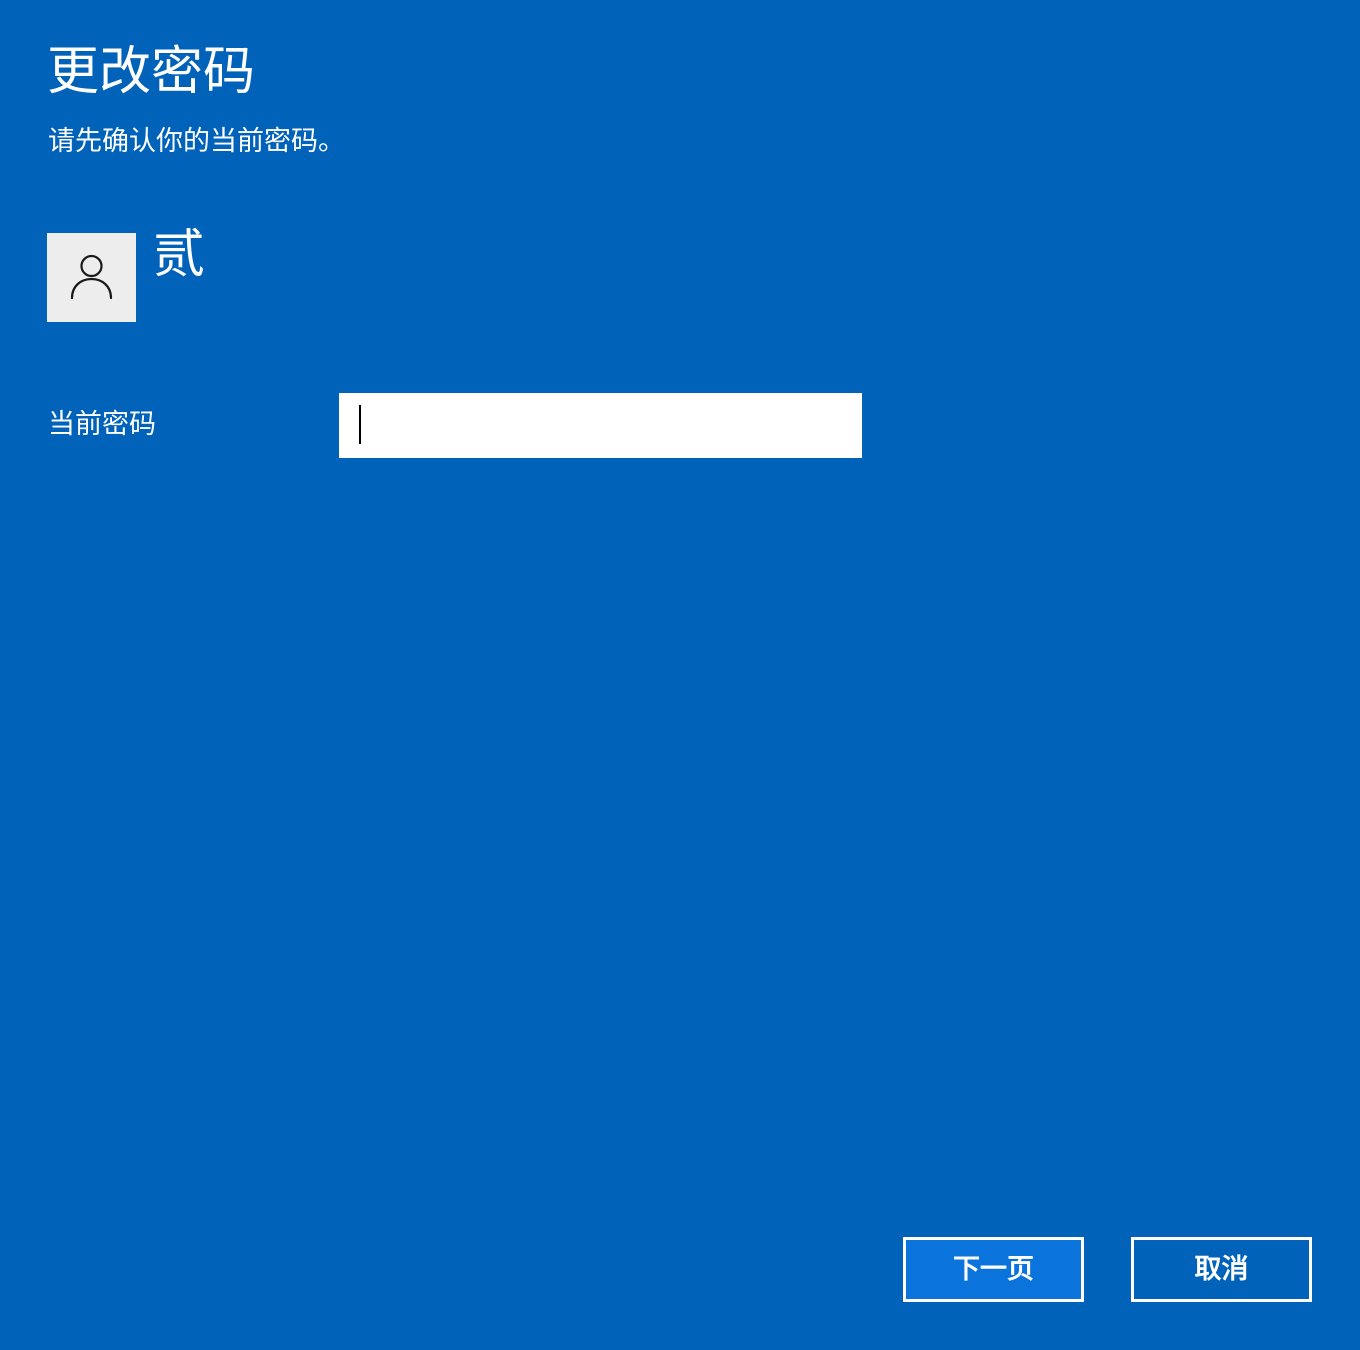  What do you see at coordinates (151, 72) in the screenshot?
I see `page-title: 更改密码` at bounding box center [151, 72].